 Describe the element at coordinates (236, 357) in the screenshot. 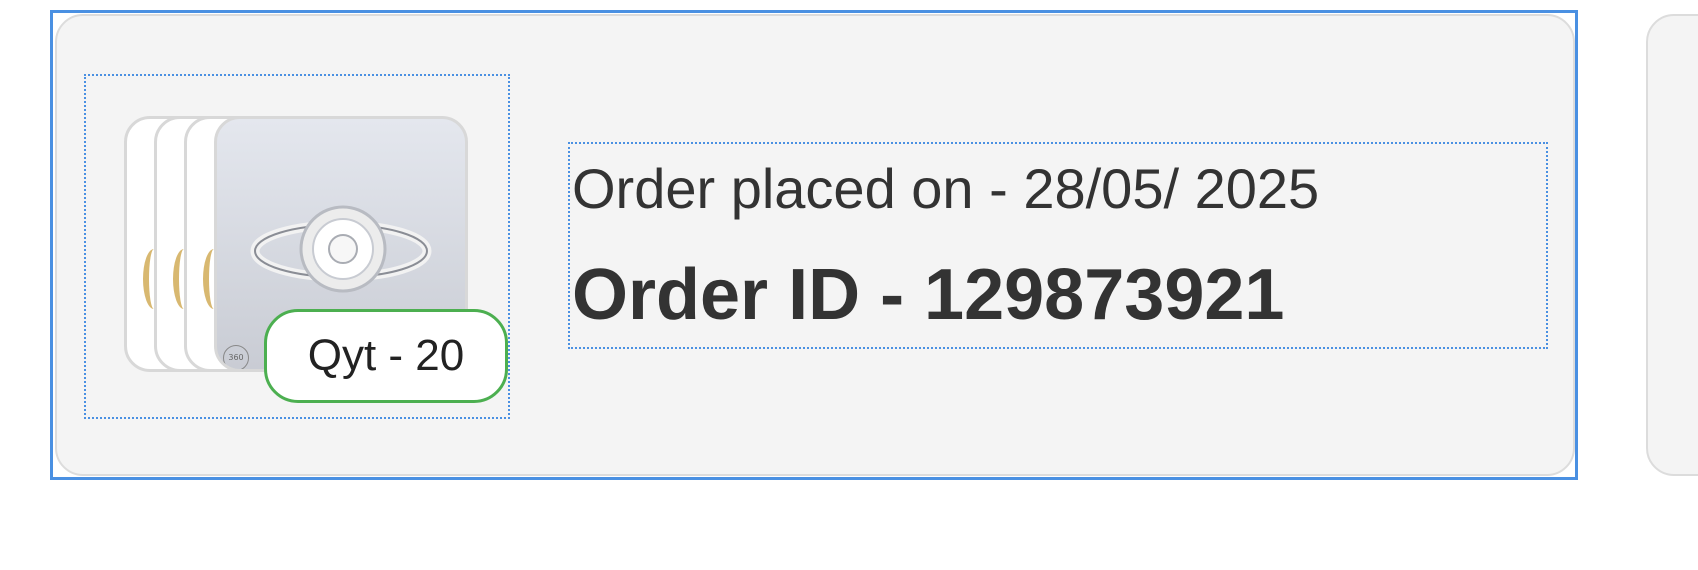

I see `rotate-360-icon: 360` at that location.